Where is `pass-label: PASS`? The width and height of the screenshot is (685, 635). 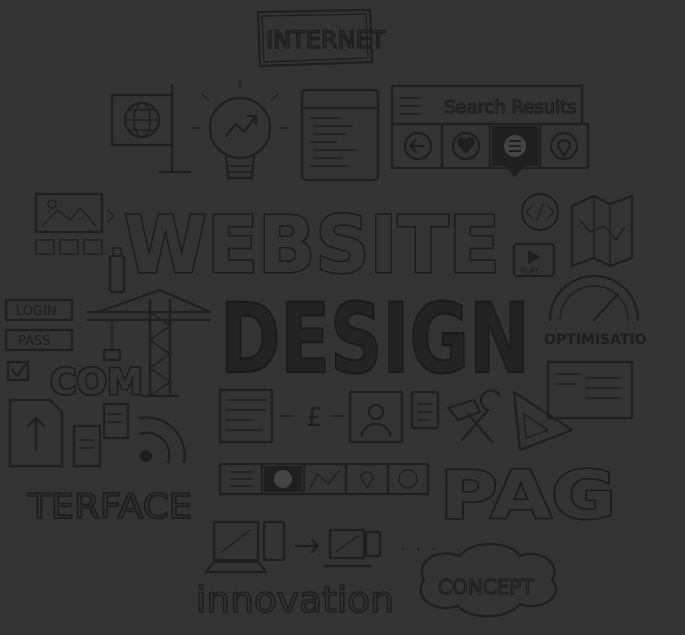 pass-label: PASS is located at coordinates (34, 341).